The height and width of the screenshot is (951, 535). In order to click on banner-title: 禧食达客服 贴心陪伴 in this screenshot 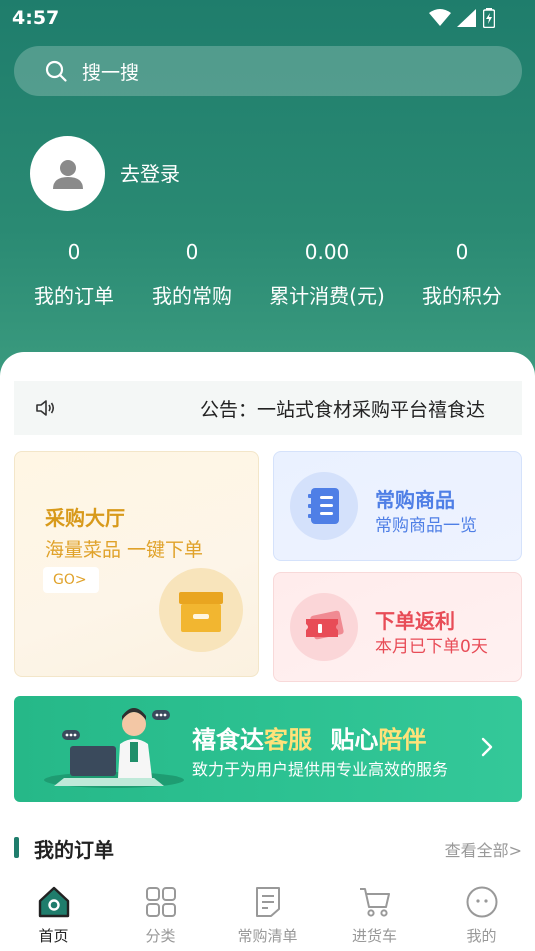, I will do `click(309, 737)`.